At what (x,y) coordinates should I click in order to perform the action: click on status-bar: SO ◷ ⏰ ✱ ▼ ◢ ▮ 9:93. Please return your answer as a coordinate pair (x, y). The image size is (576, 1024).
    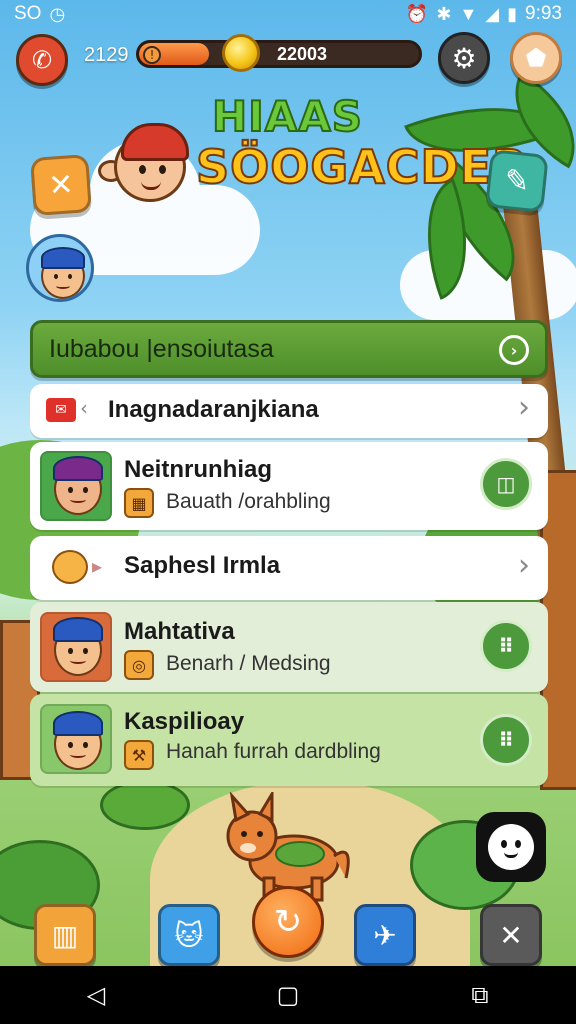
    Looking at the image, I should click on (288, 14).